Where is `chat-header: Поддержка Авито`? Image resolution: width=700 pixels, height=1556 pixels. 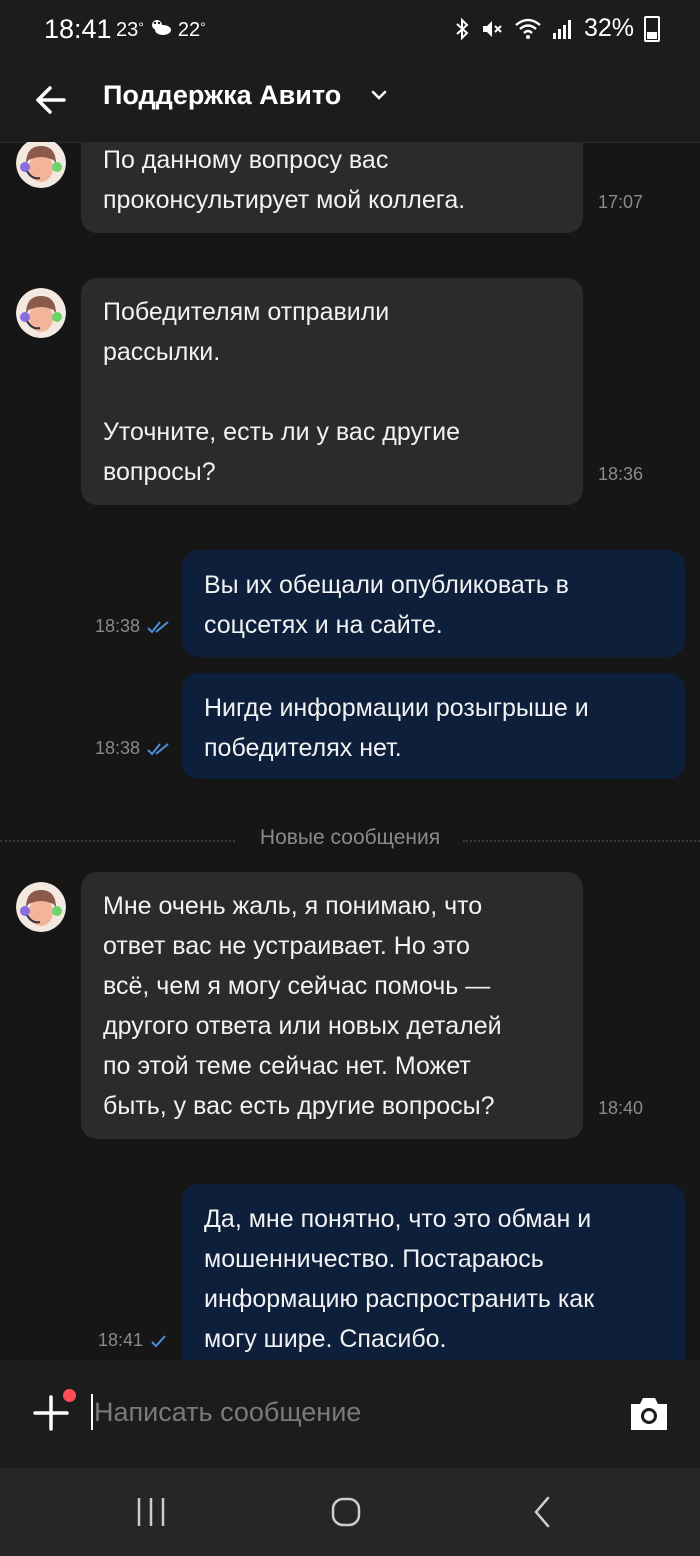 chat-header: Поддержка Авито is located at coordinates (350, 100).